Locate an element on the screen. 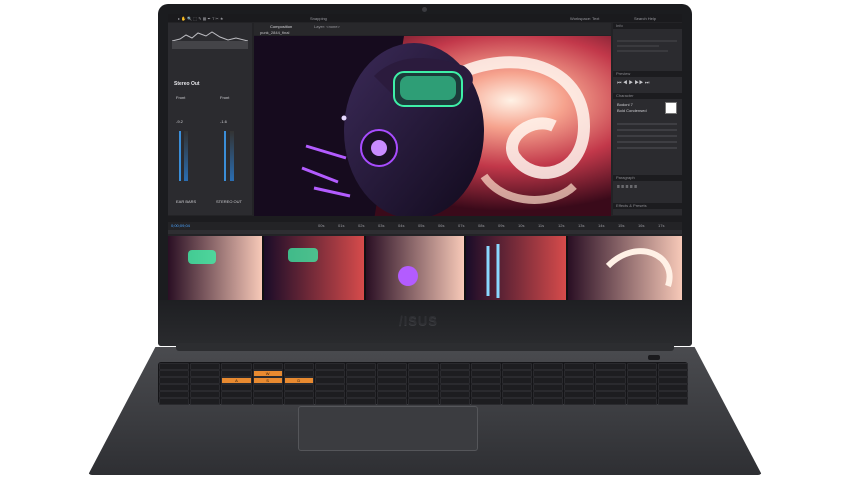  timeline-timecode: 0;00;09;04 is located at coordinates (180, 225).